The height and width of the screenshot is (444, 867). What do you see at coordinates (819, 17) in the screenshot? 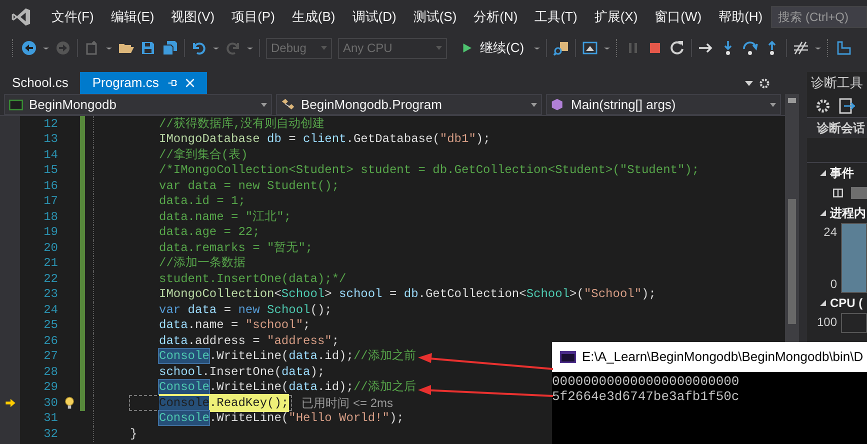
I see `search-field: 搜索 (Ctrl+Q)` at bounding box center [819, 17].